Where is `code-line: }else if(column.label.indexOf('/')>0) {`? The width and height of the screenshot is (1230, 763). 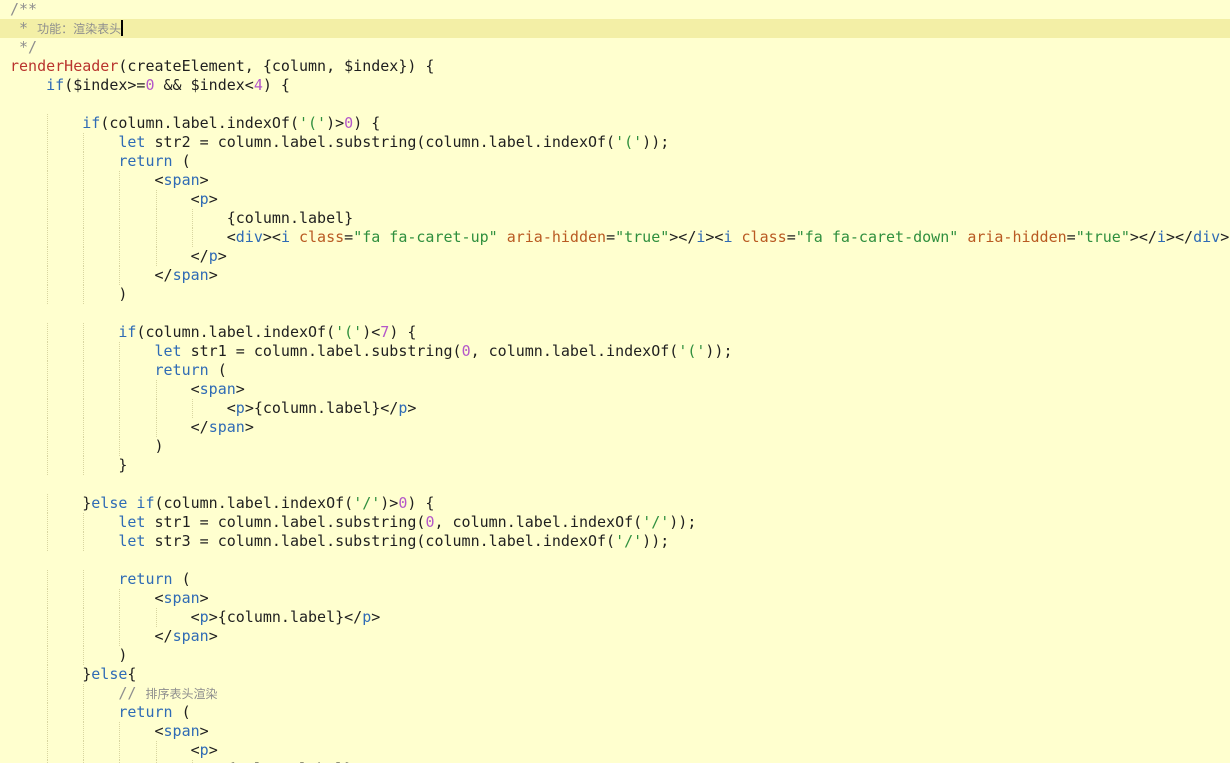 code-line: }else if(column.label.indexOf('/')>0) { is located at coordinates (615, 503).